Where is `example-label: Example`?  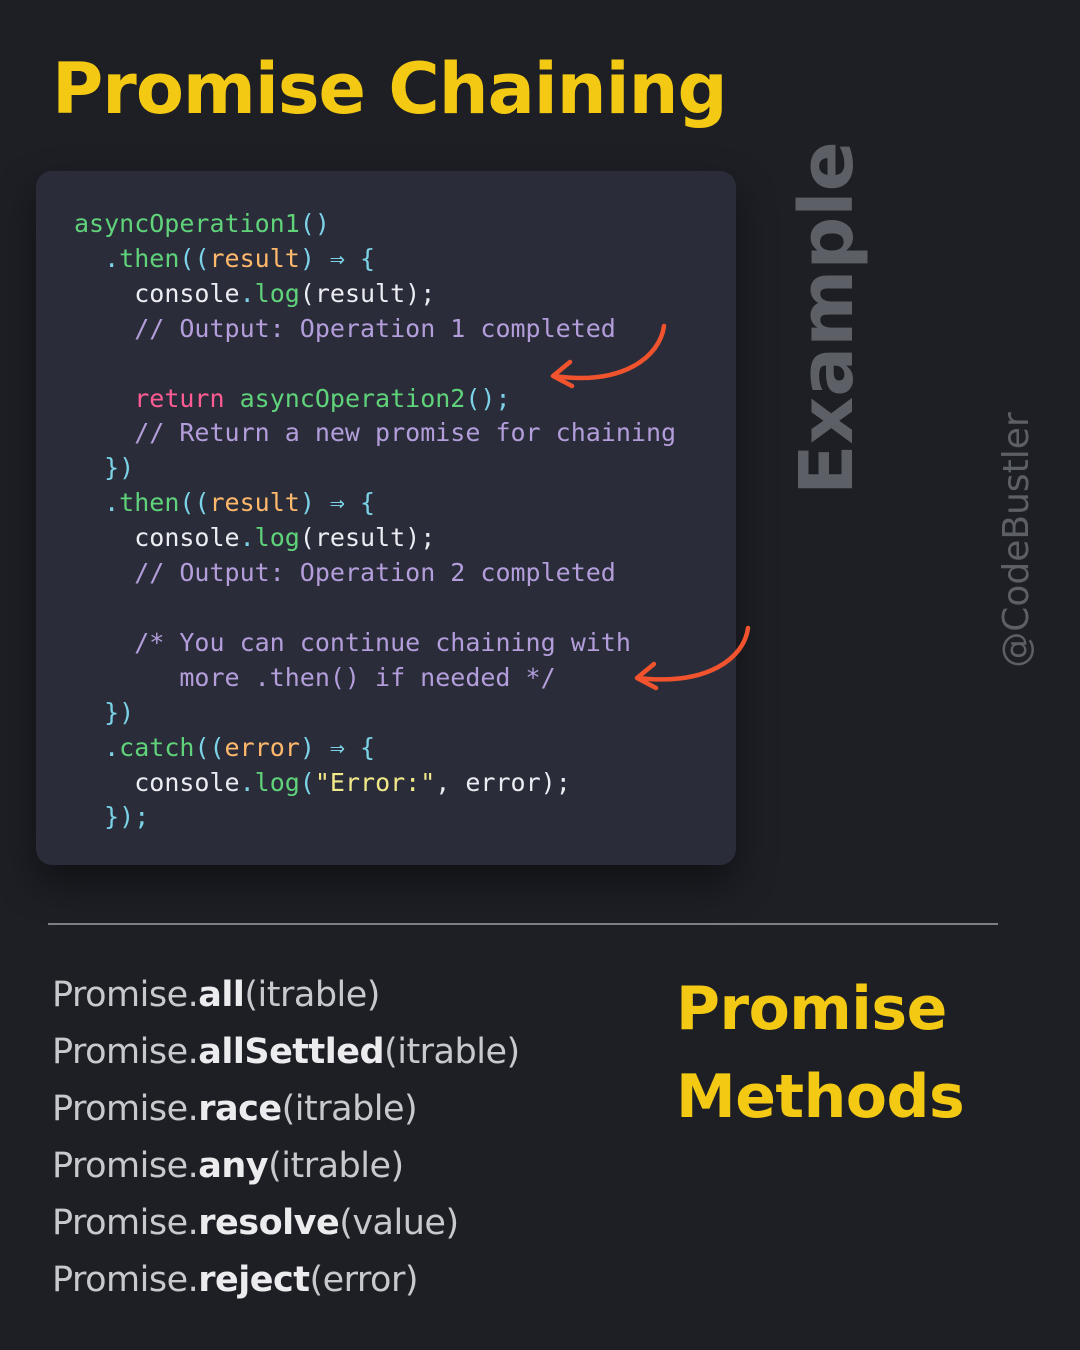
example-label: Example is located at coordinates (827, 318).